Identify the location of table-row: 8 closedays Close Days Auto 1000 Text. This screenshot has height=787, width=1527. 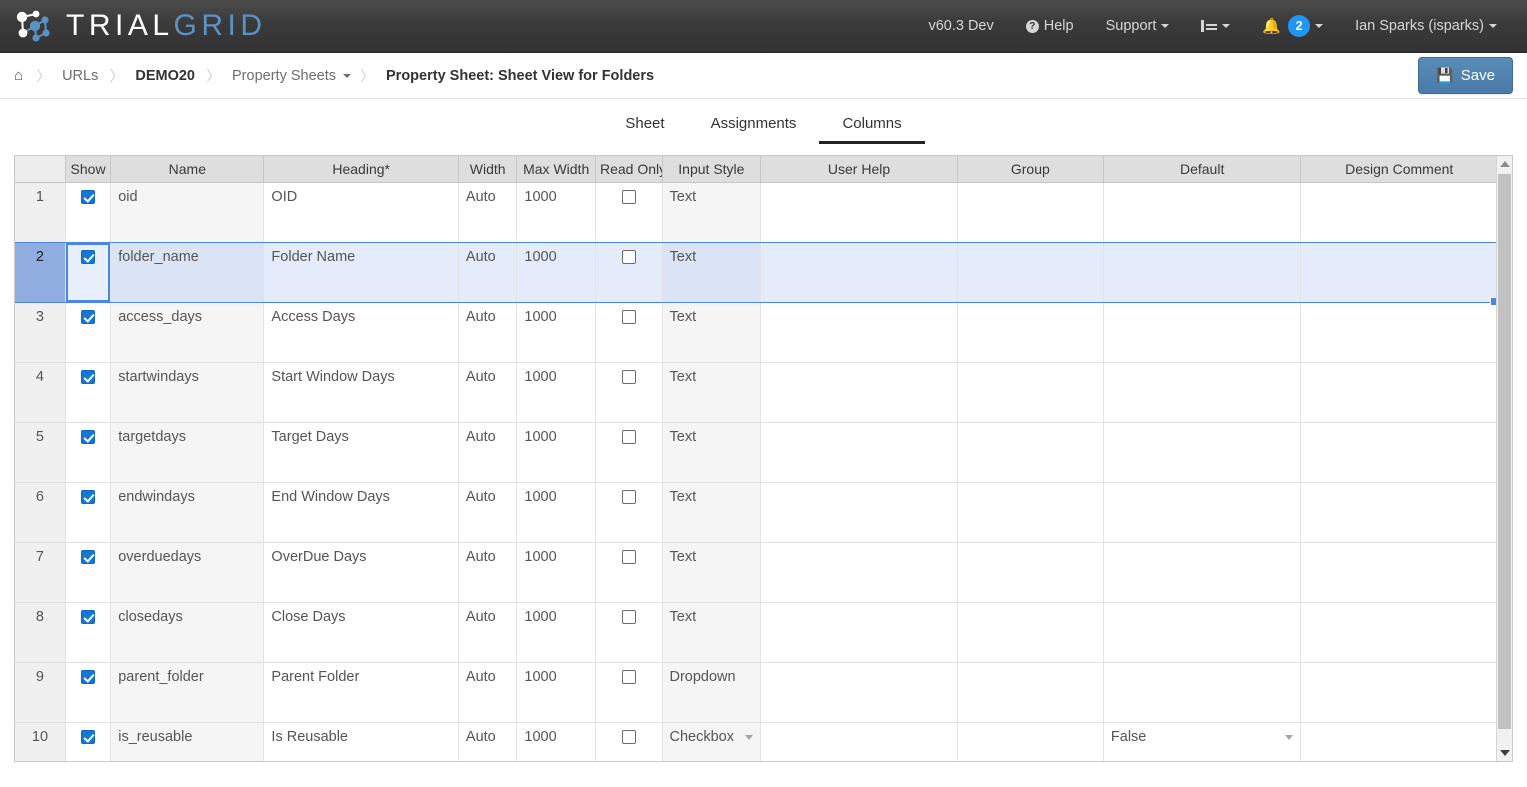
(756, 632).